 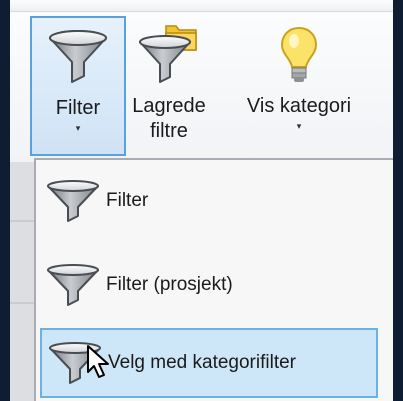 I want to click on filter-button: Filter ▾, so click(x=78, y=86).